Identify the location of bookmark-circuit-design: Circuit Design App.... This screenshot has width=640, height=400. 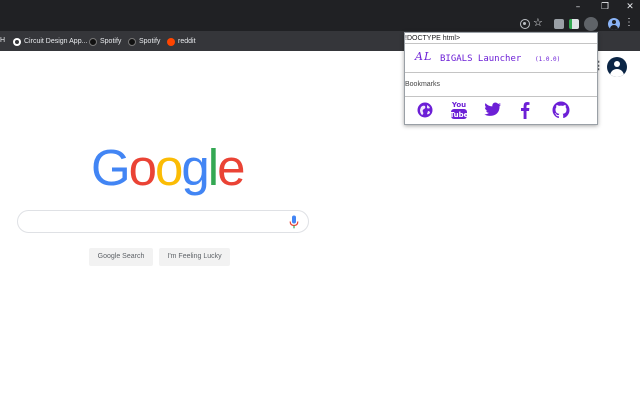
(50, 41).